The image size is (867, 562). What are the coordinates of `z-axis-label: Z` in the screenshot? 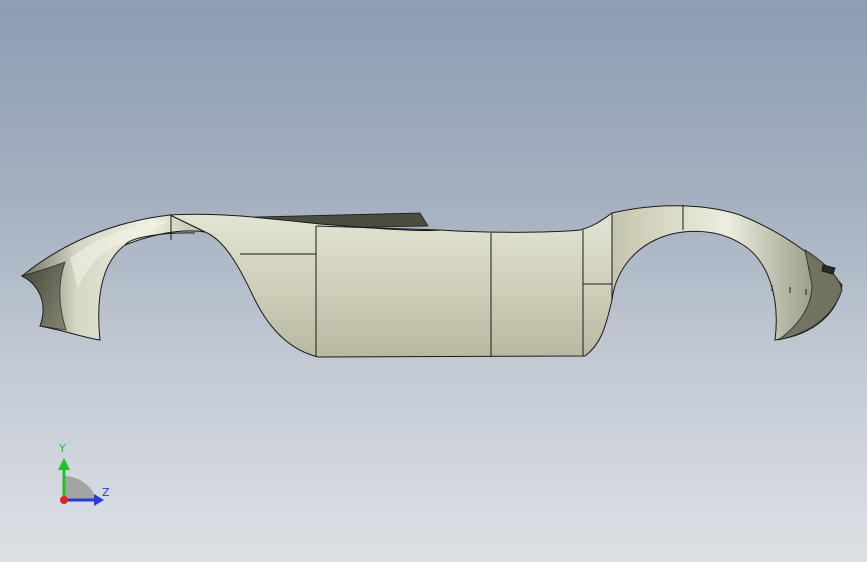 It's located at (106, 492).